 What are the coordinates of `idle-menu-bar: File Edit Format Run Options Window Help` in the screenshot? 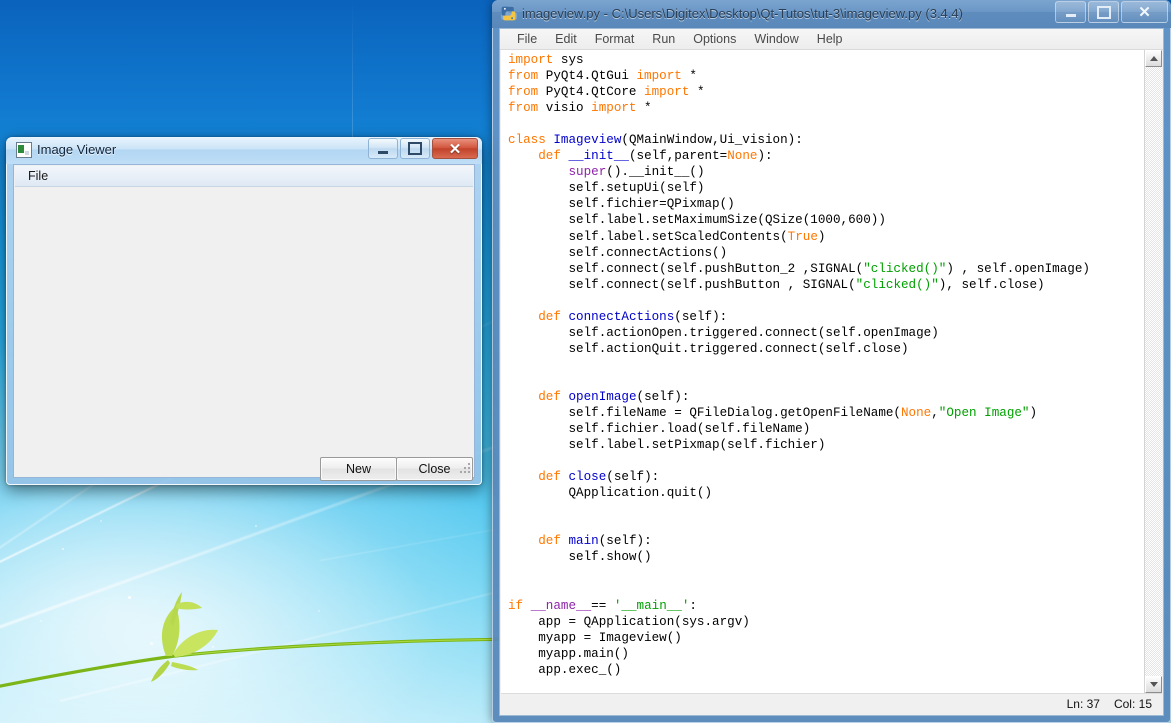 It's located at (831, 39).